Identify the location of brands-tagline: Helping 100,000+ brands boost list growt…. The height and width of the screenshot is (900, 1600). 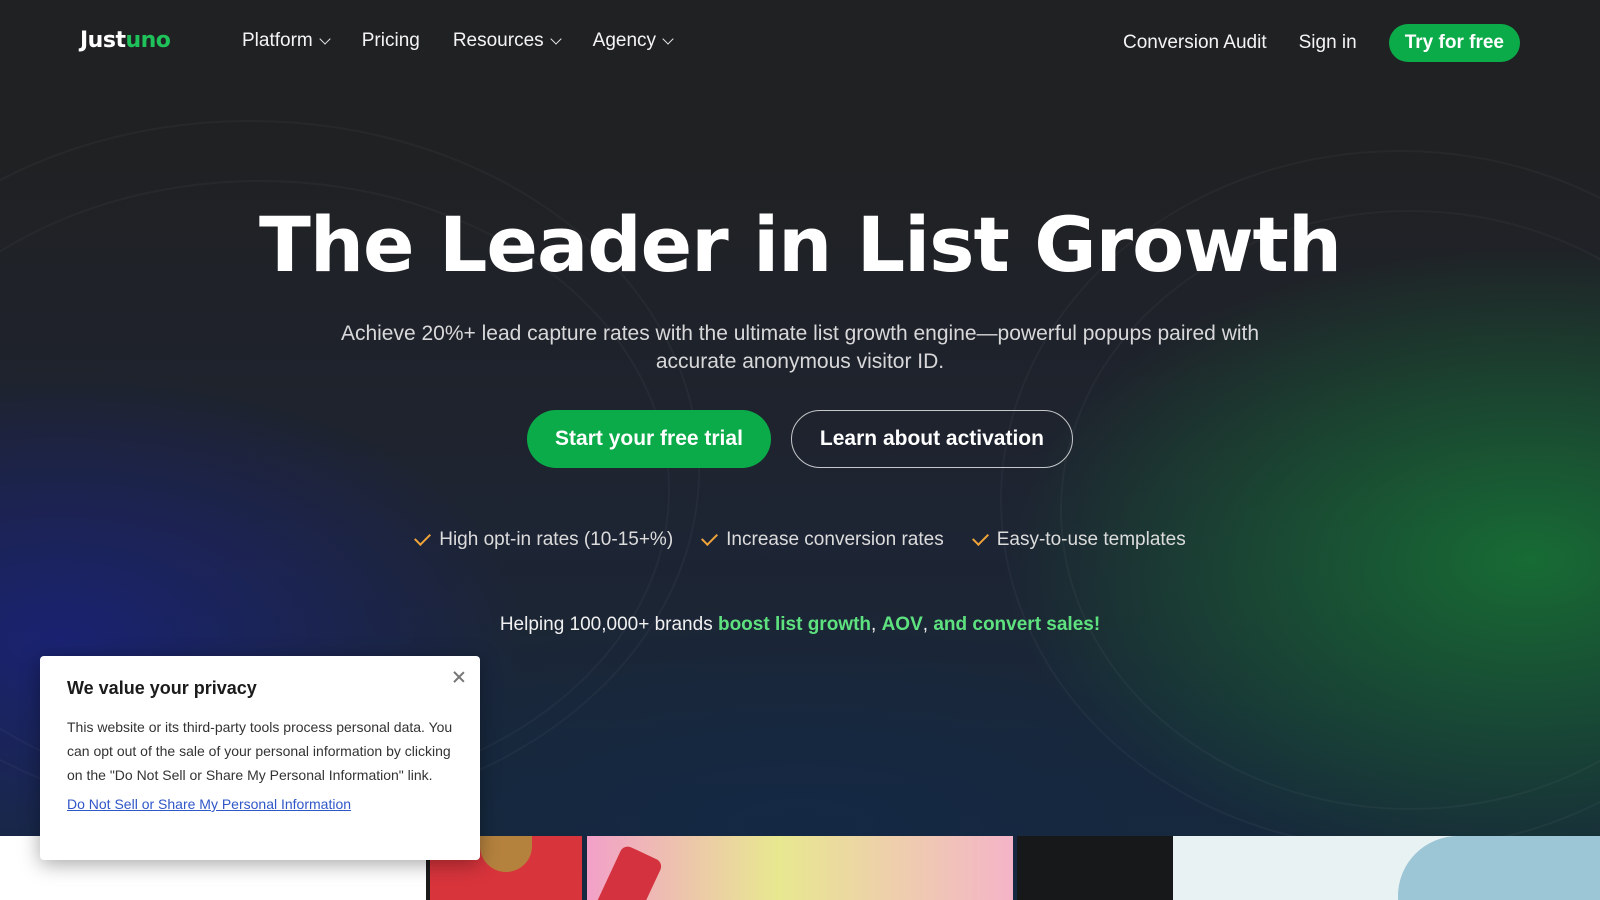
(800, 625).